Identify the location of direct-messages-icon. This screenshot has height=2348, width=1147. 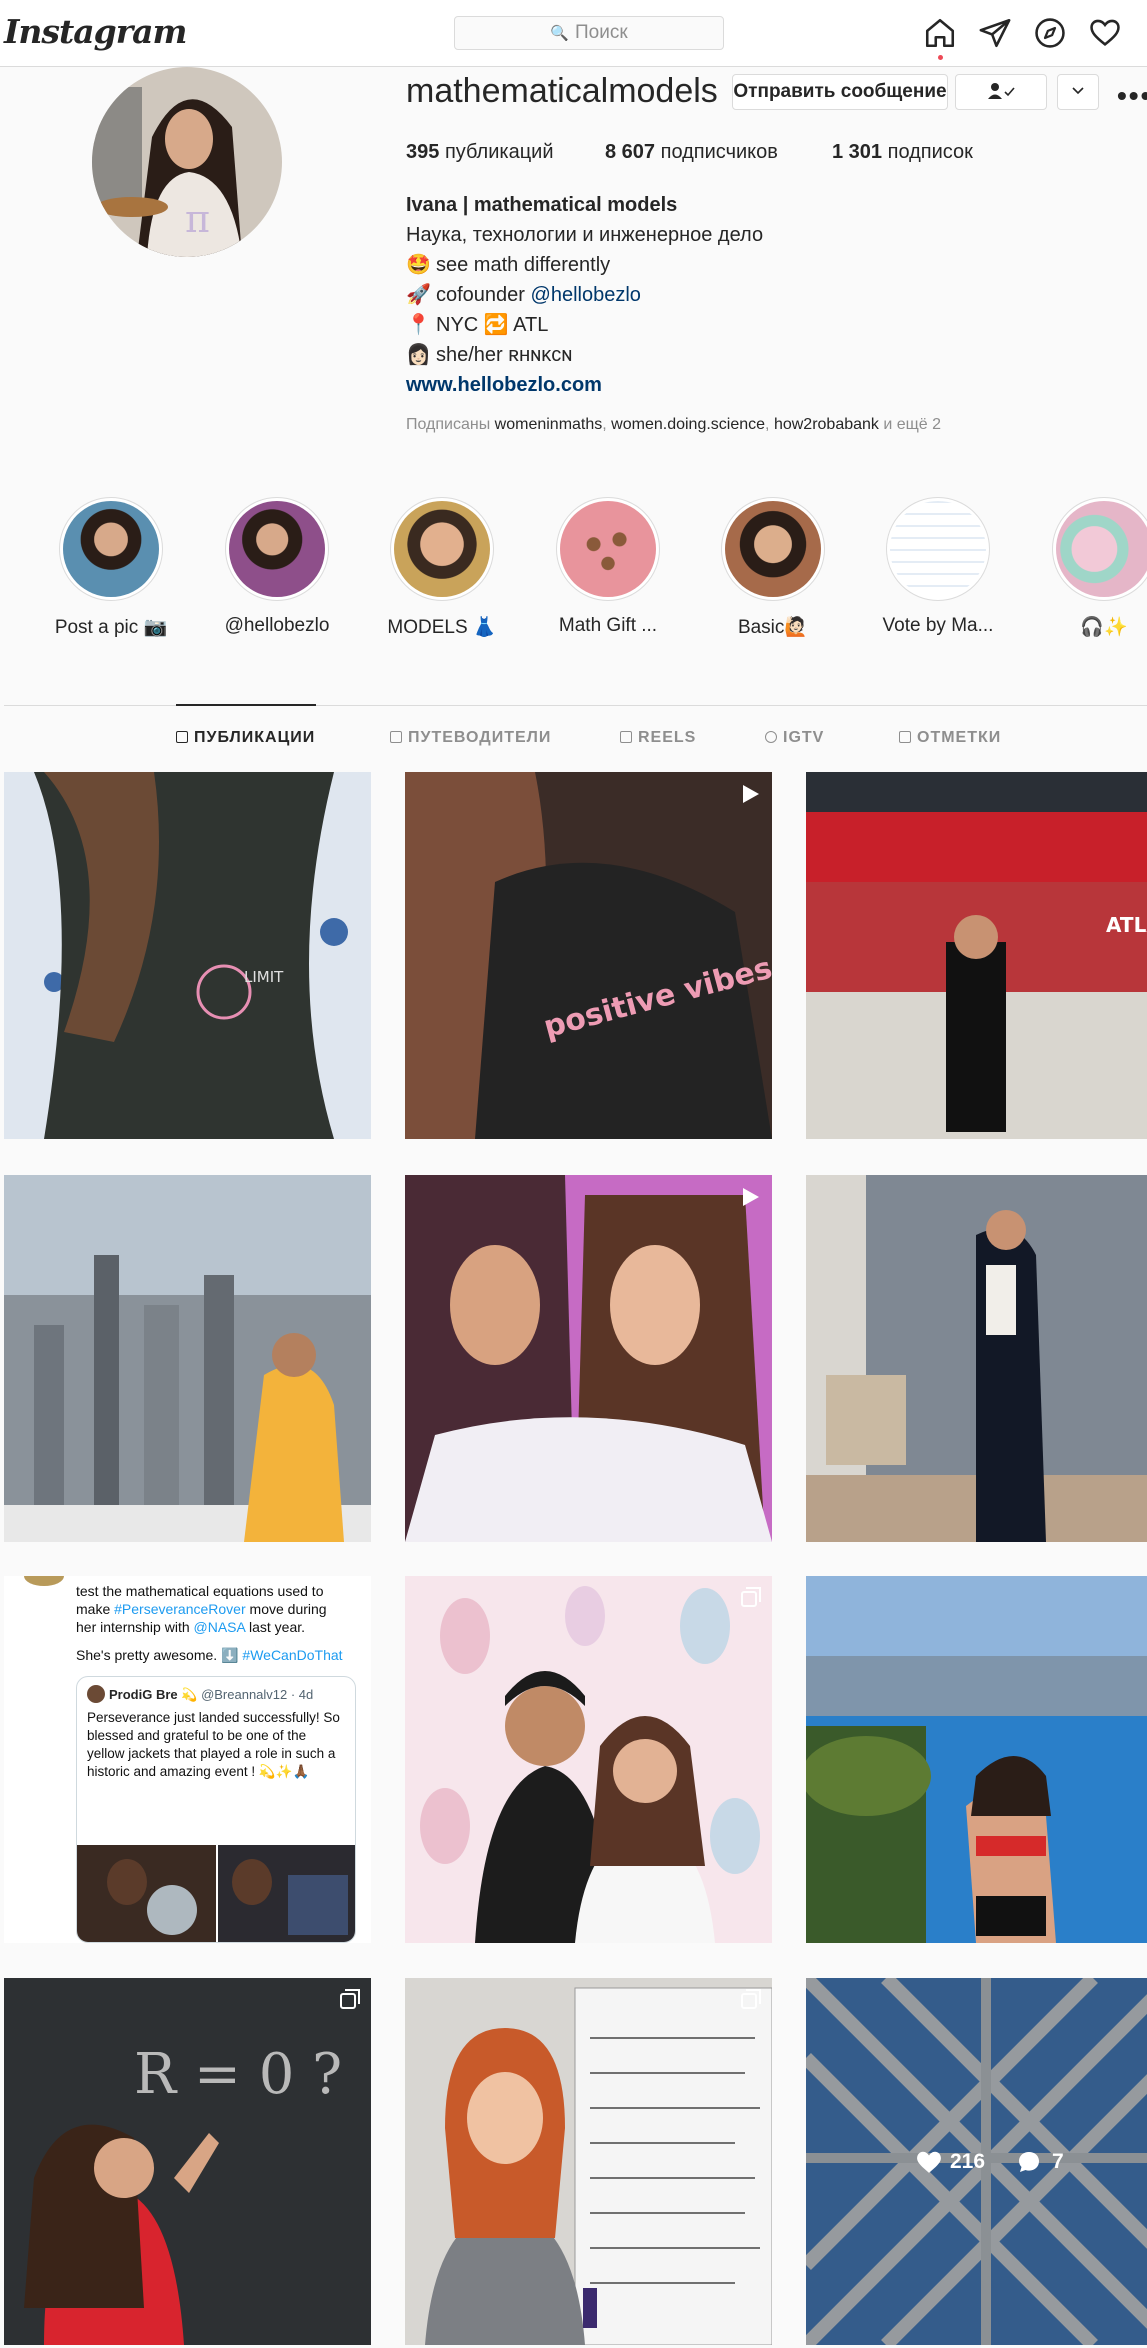
(995, 33).